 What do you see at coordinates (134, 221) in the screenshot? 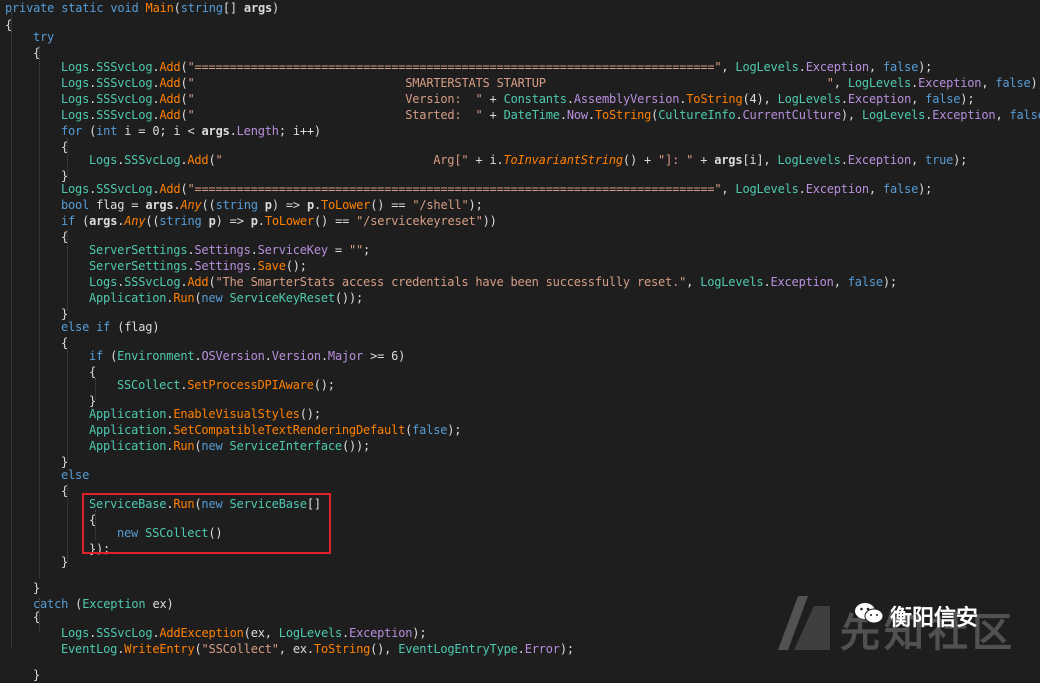
I see `code-token: Any` at bounding box center [134, 221].